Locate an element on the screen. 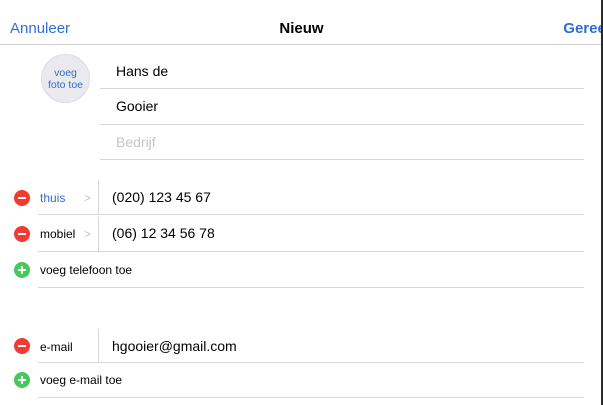 The height and width of the screenshot is (405, 603). first-name-field: Hans de is located at coordinates (142, 71).